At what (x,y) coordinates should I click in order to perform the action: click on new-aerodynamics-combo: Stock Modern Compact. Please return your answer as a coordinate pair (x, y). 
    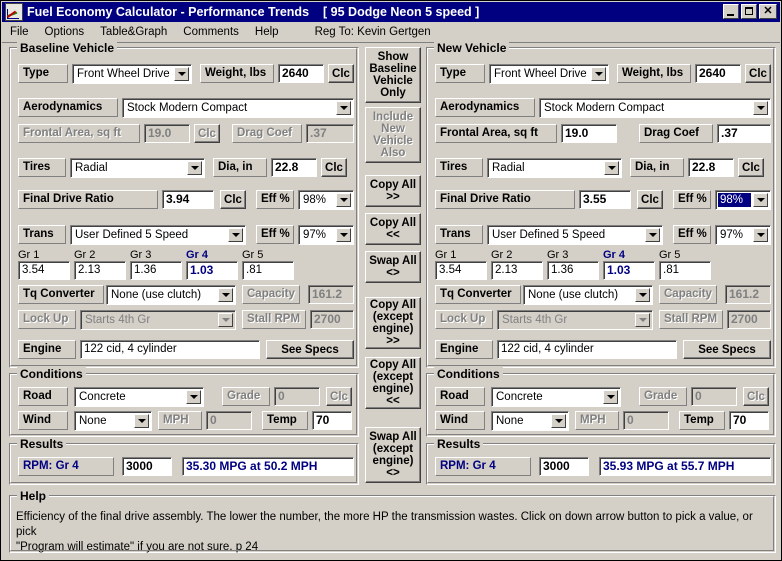
    Looking at the image, I should click on (655, 108).